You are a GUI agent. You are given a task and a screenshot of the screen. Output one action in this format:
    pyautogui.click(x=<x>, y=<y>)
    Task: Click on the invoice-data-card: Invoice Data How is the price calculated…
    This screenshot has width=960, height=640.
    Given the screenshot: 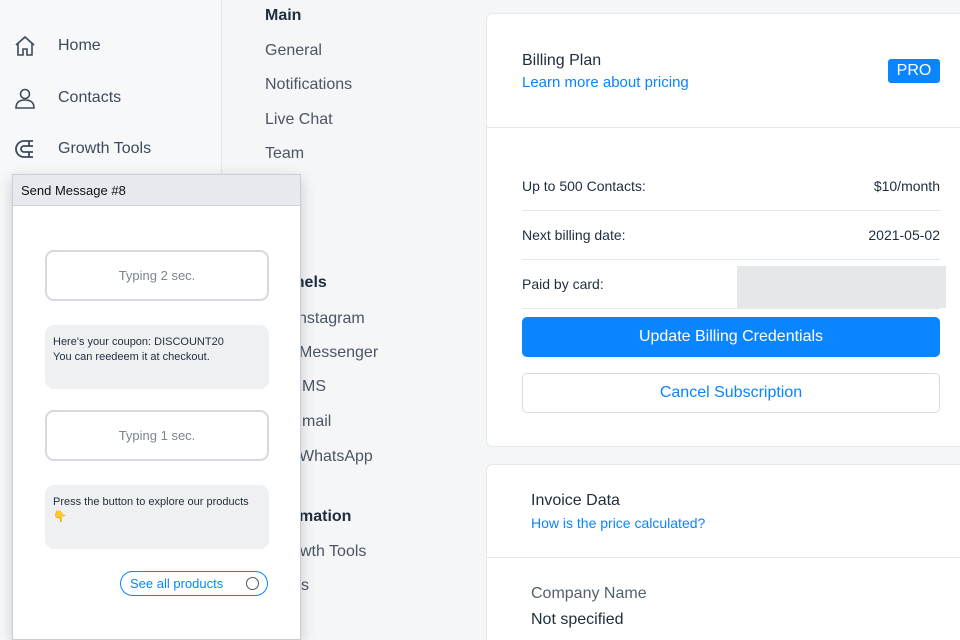 What is the action you would take?
    pyautogui.click(x=723, y=552)
    